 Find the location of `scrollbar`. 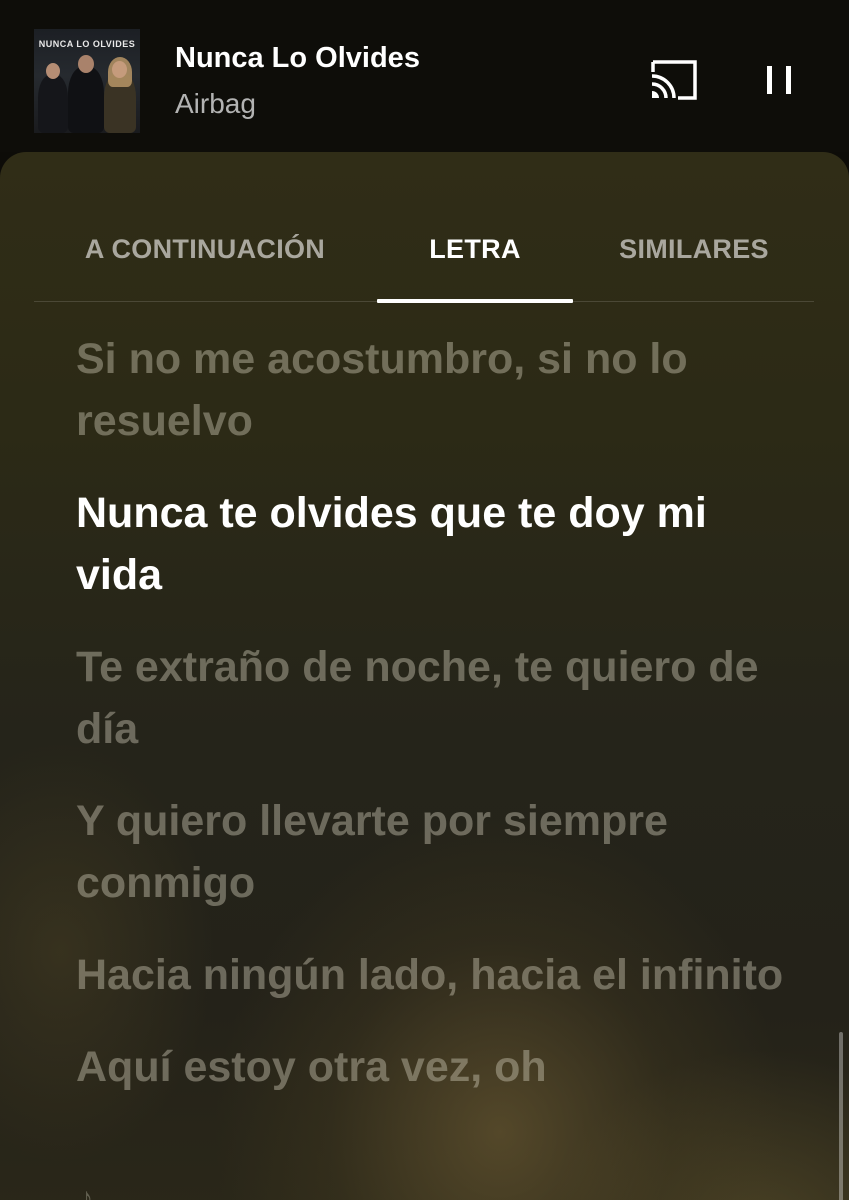

scrollbar is located at coordinates (841, 1116).